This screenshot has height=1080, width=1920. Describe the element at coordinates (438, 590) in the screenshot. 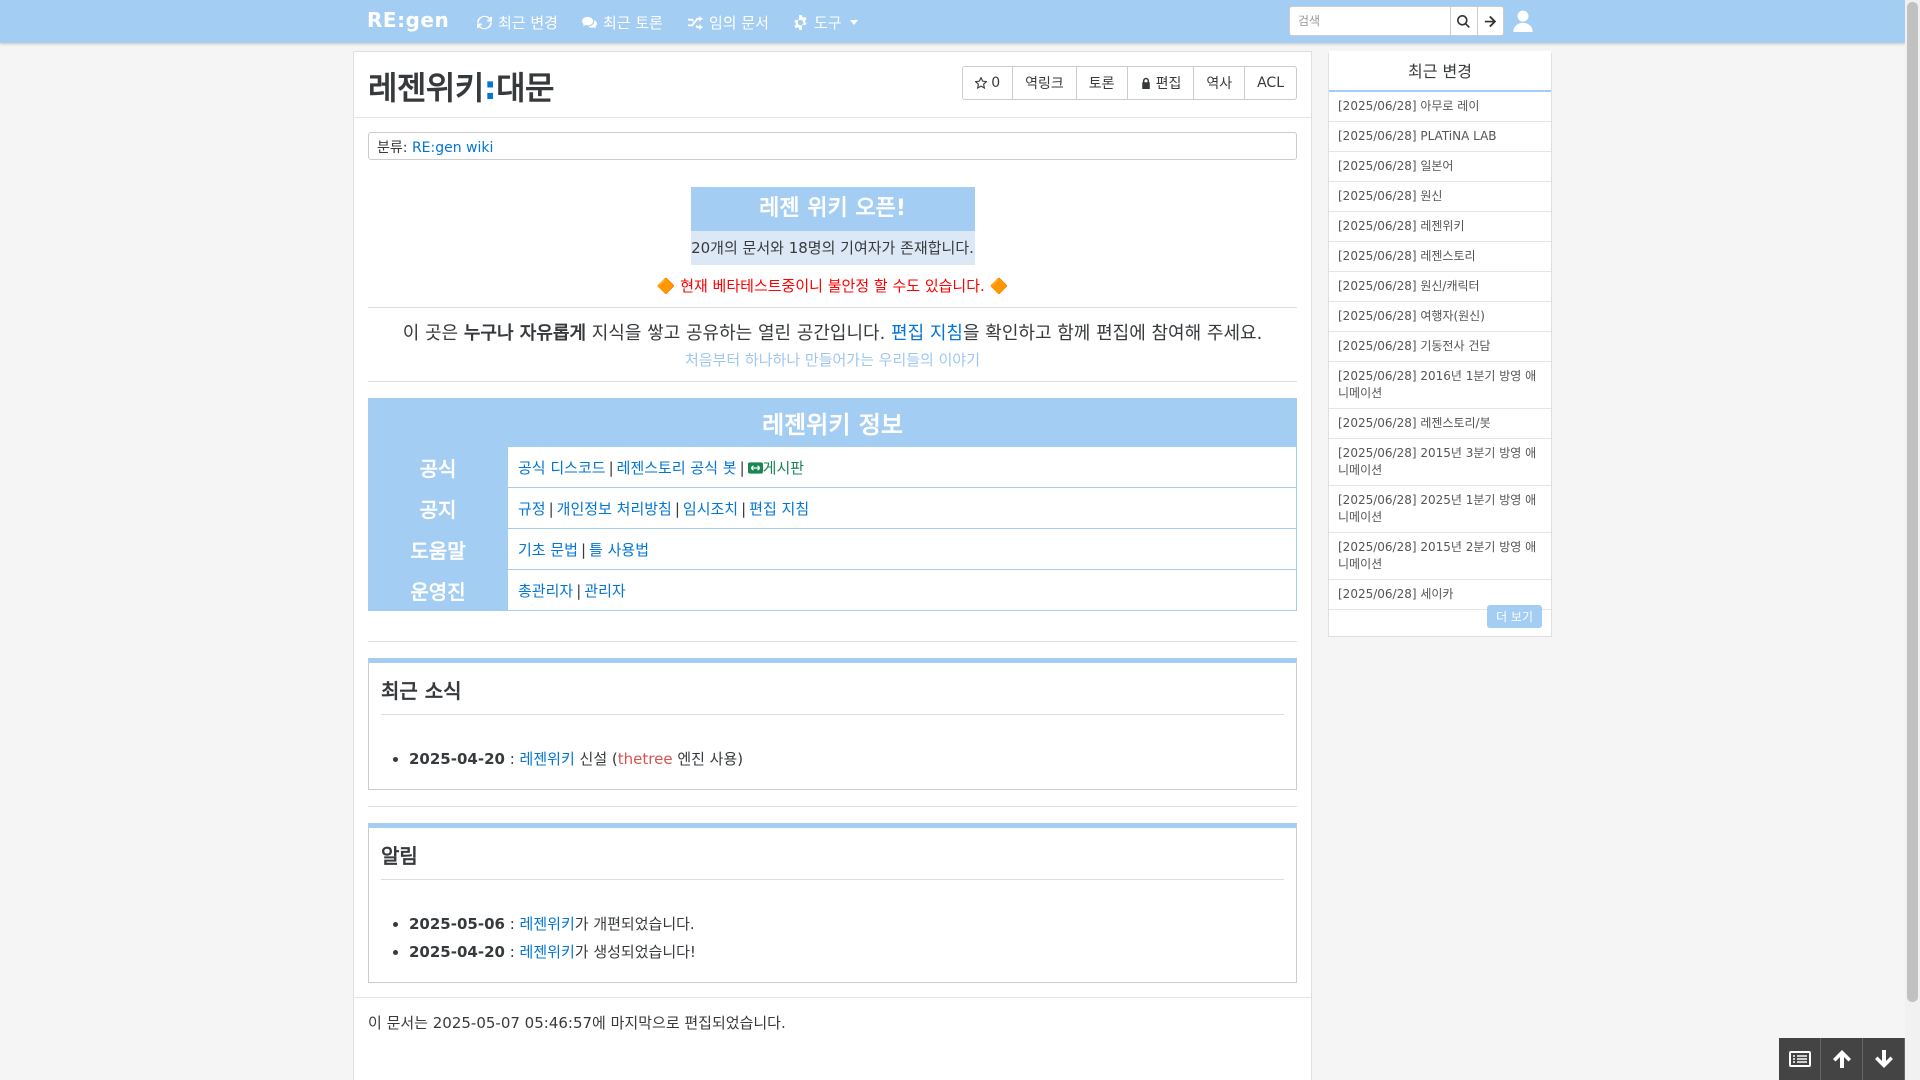

I see `row-head-staff: 운영진` at that location.